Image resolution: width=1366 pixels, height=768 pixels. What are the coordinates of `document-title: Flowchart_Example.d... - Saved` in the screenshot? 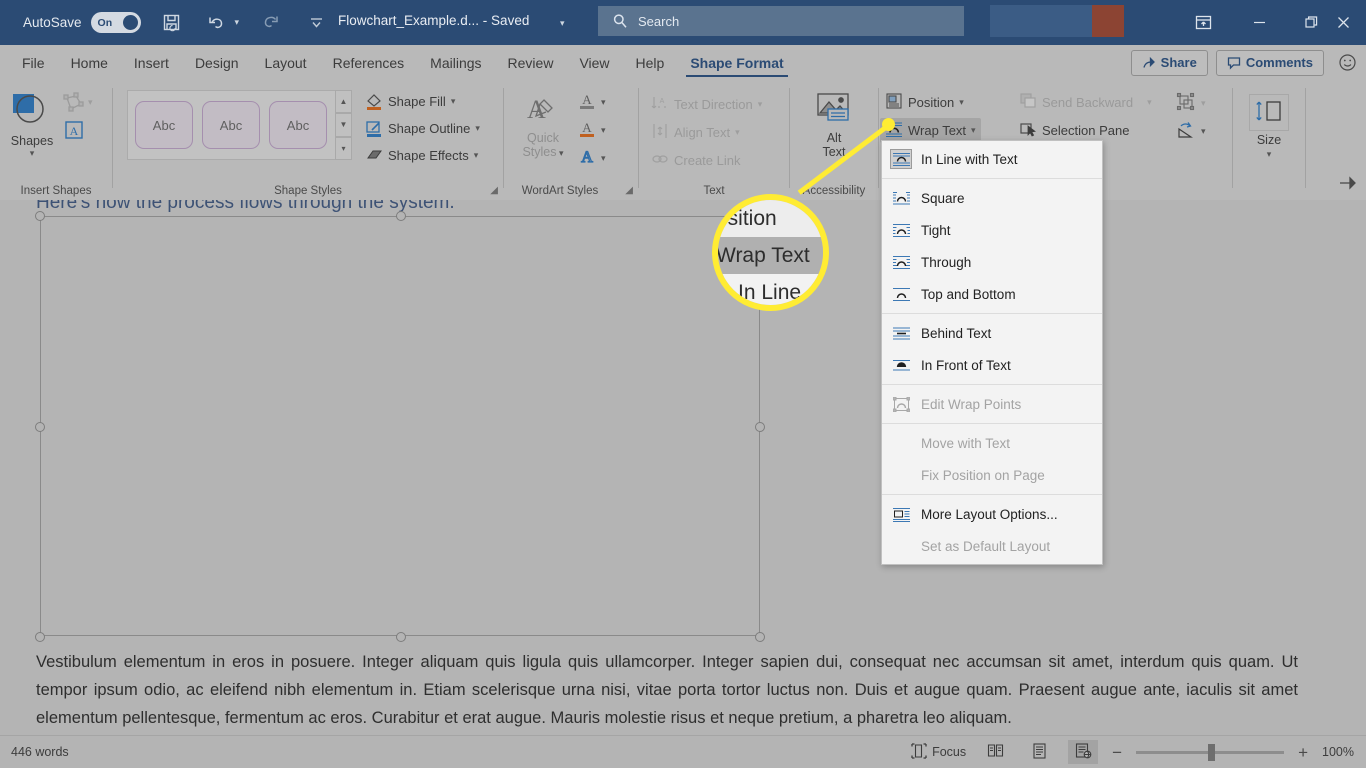 It's located at (433, 20).